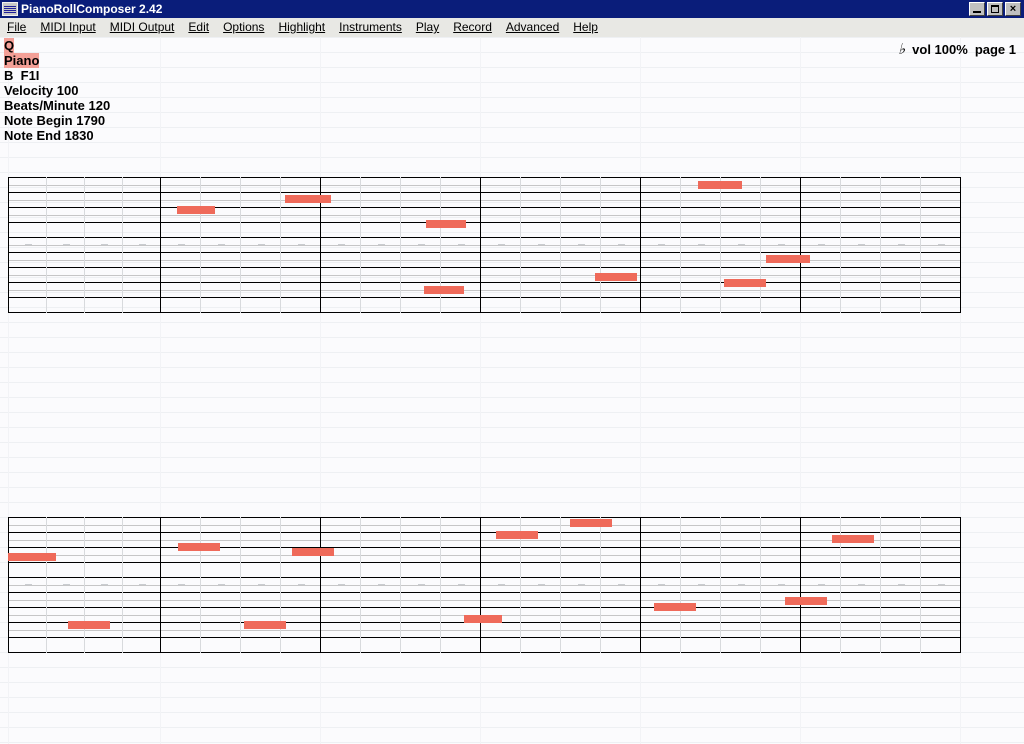  I want to click on menu-item-edit: Edit, so click(198, 27).